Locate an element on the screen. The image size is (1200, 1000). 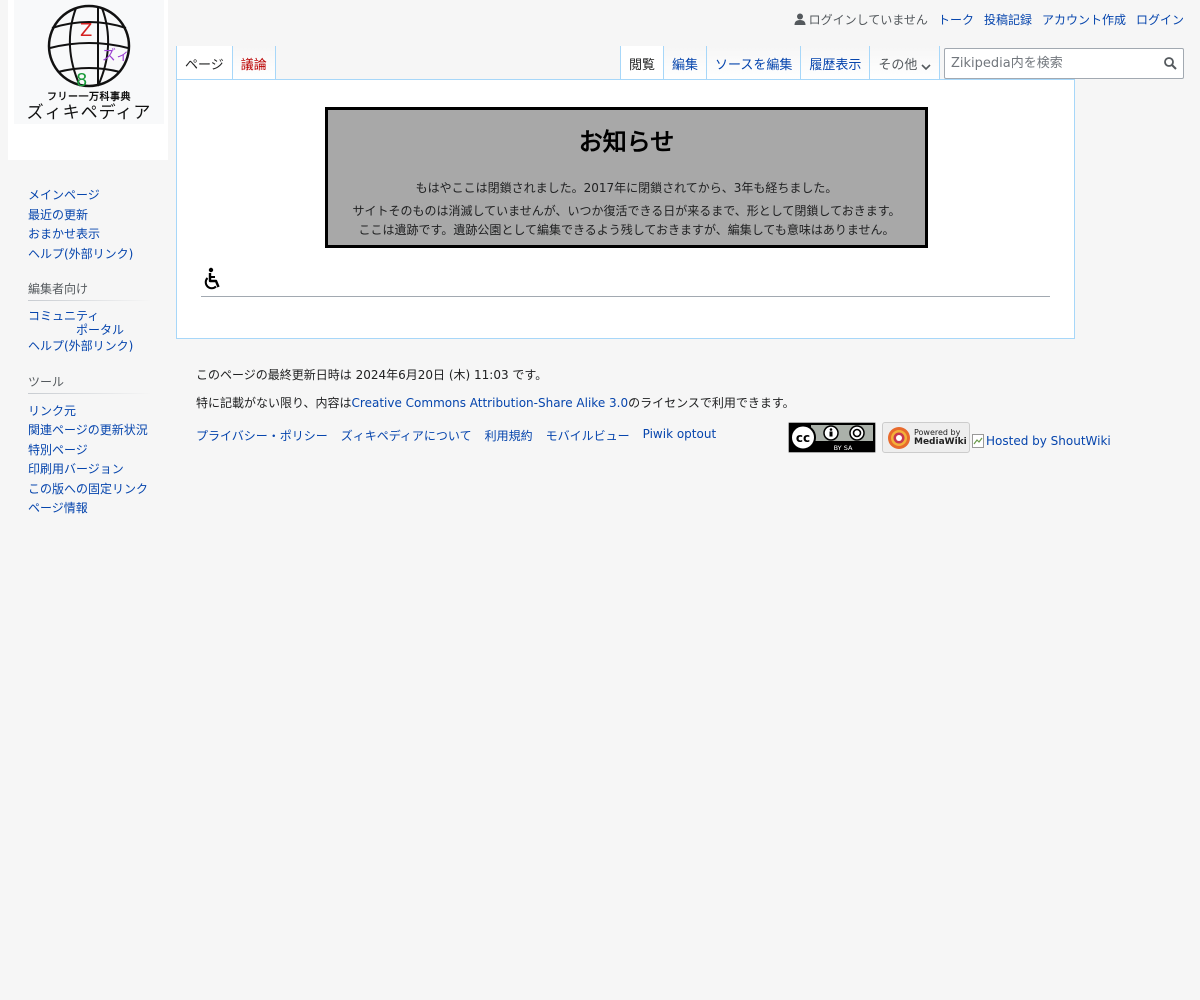
contributions-link: 投稿記録 is located at coordinates (1008, 19).